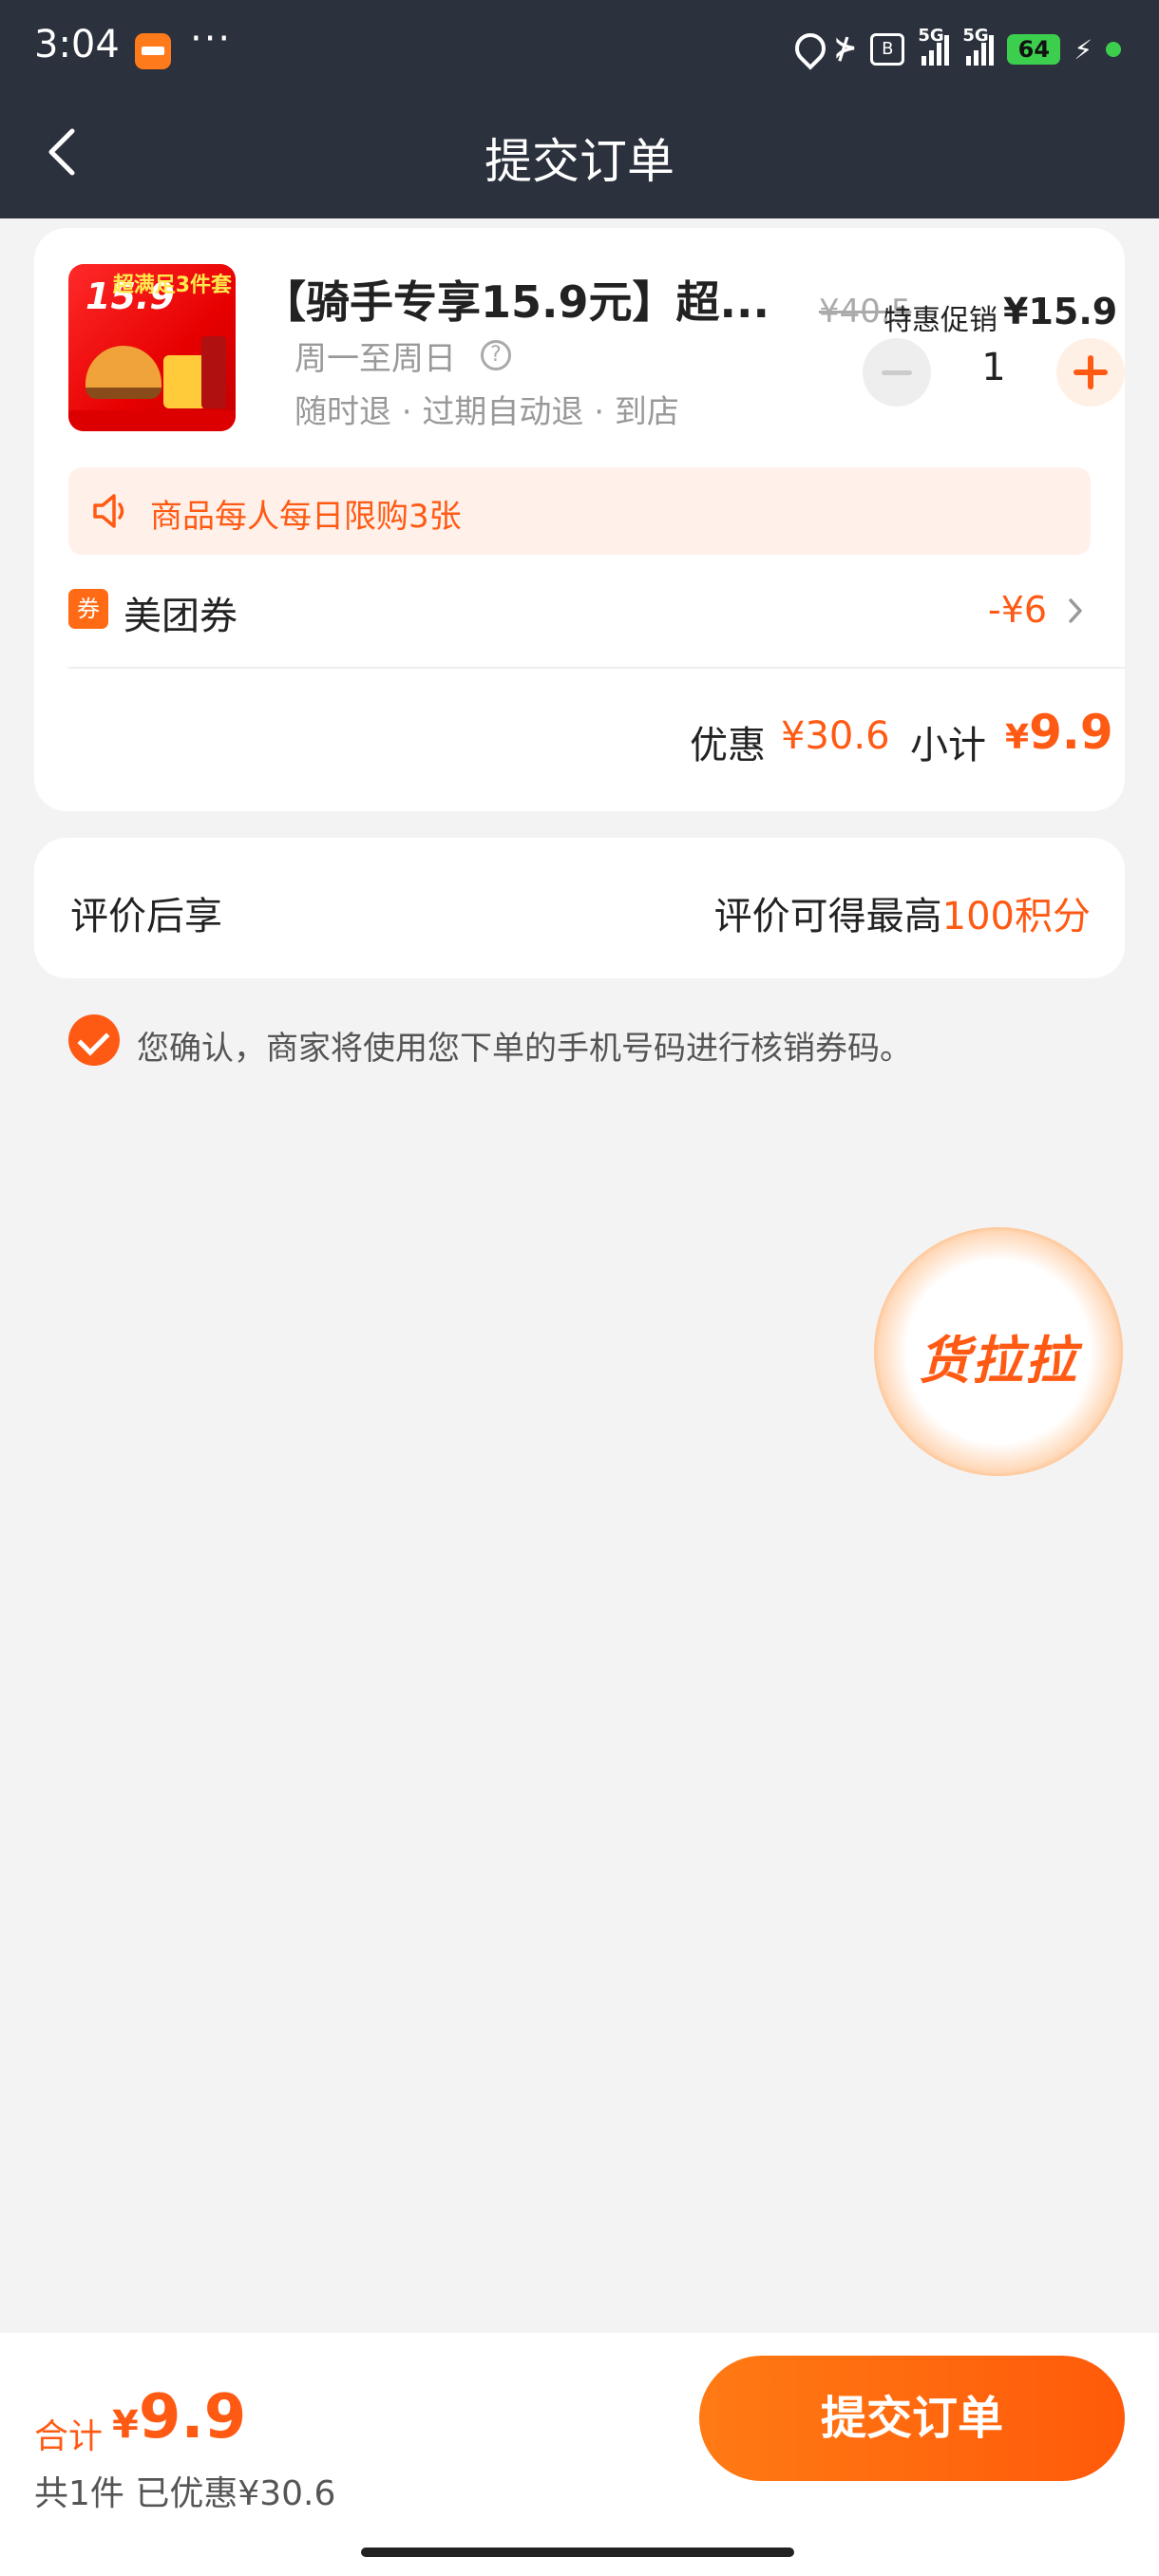 This screenshot has height=2576, width=1159. What do you see at coordinates (1017, 737) in the screenshot?
I see `subtotal-currency: ¥` at bounding box center [1017, 737].